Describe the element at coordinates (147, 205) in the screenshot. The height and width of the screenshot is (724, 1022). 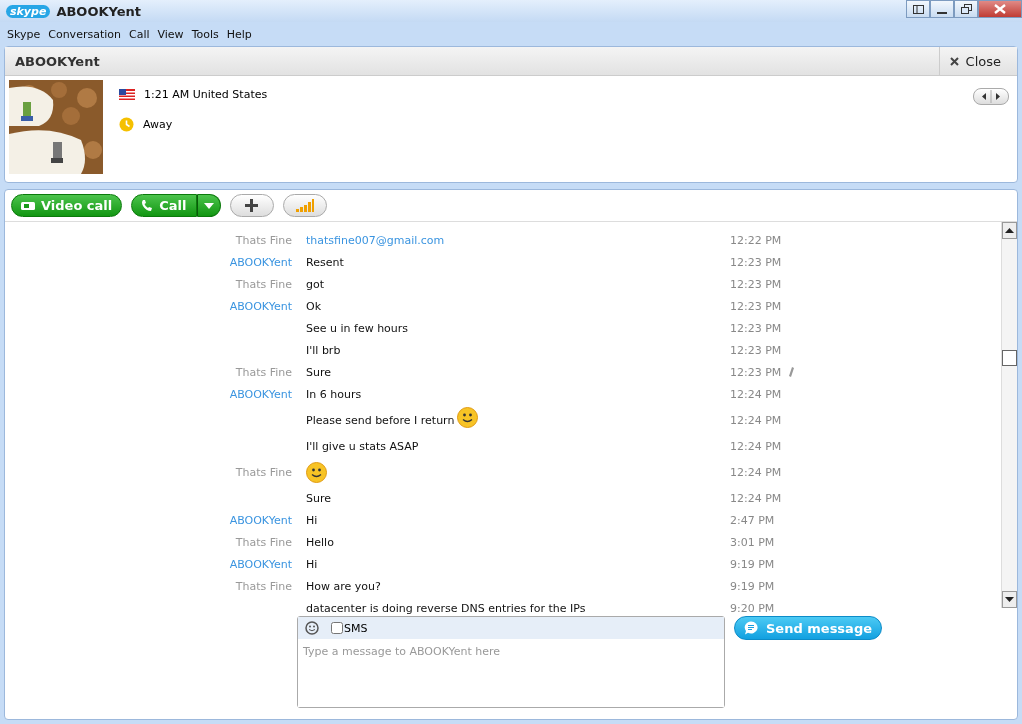
I see `phone-icon` at that location.